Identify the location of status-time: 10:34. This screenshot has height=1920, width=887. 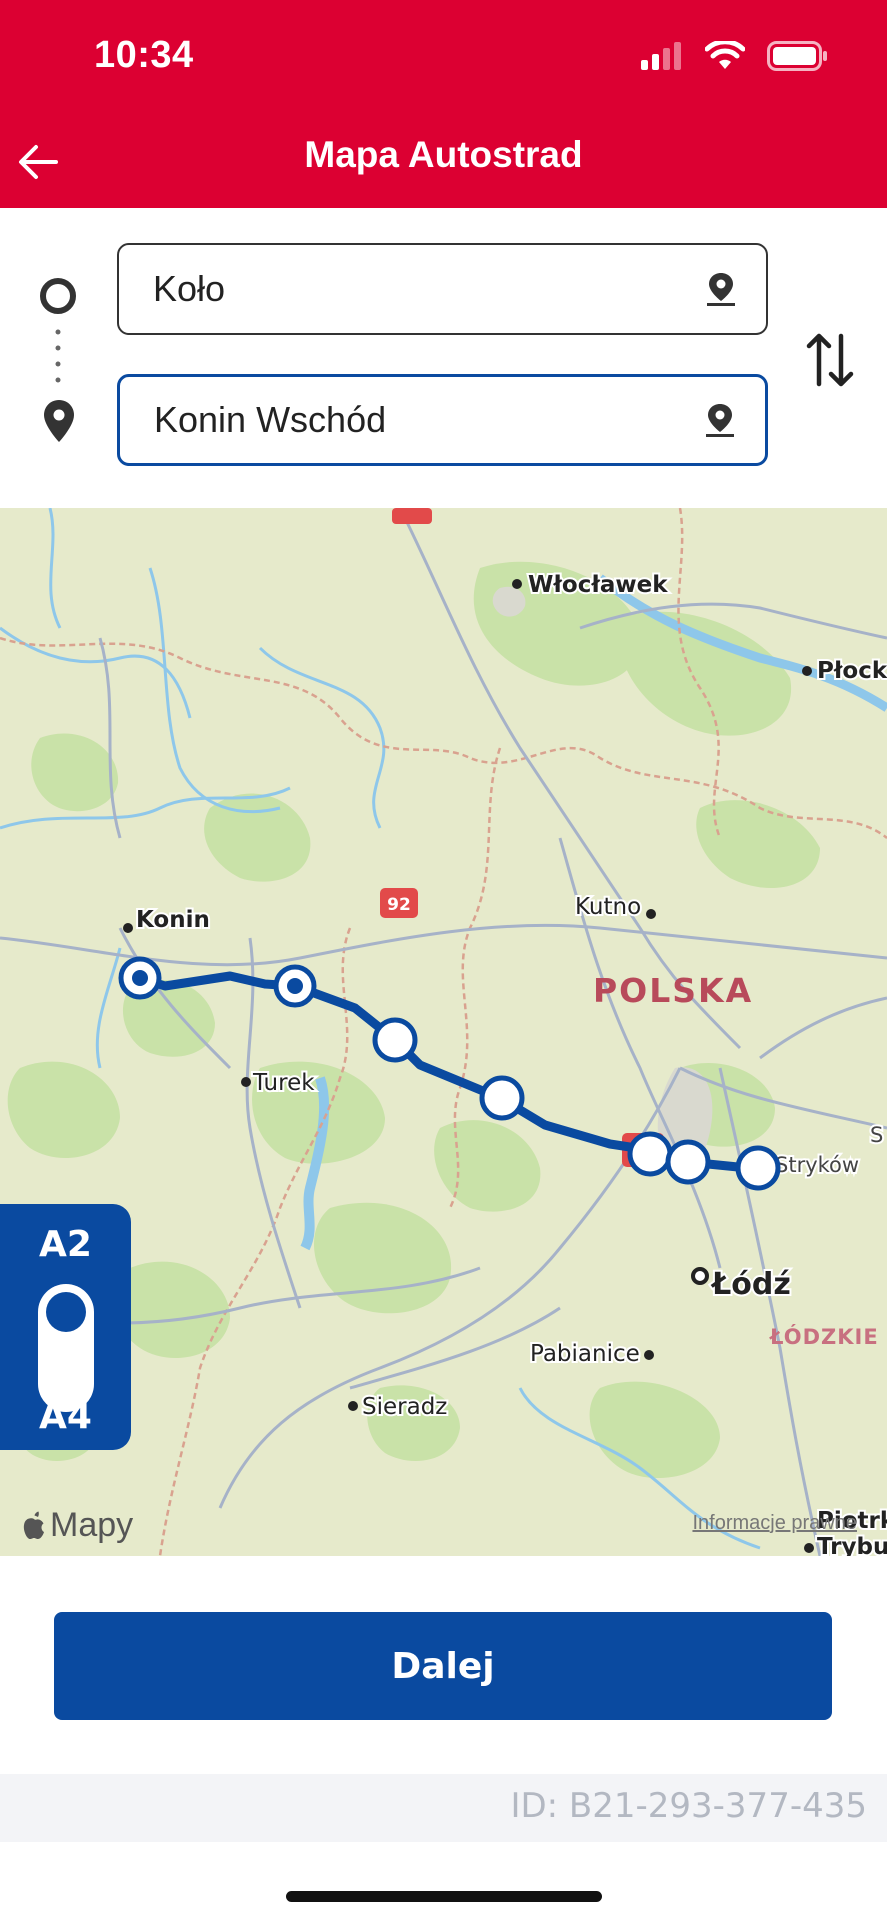
(144, 55).